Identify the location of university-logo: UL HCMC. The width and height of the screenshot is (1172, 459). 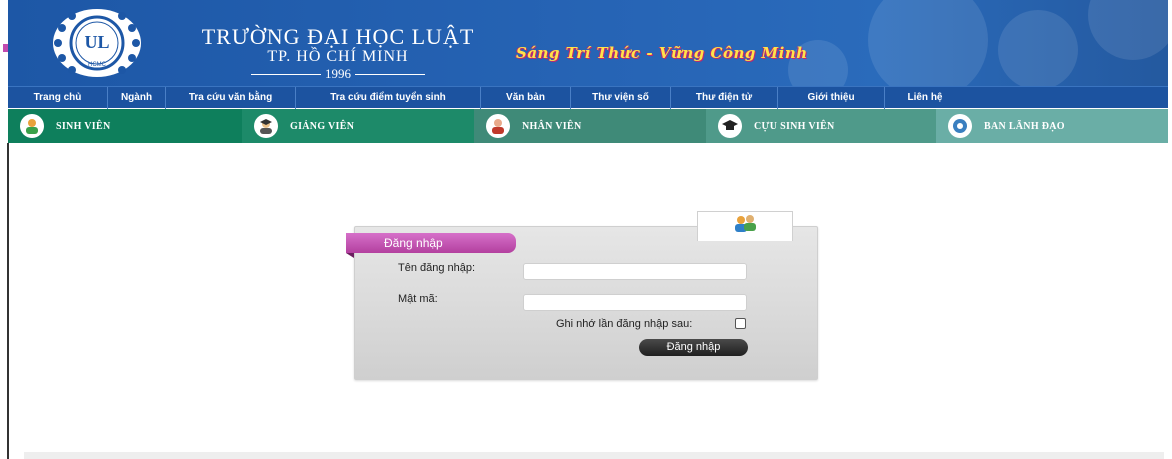
(97, 43).